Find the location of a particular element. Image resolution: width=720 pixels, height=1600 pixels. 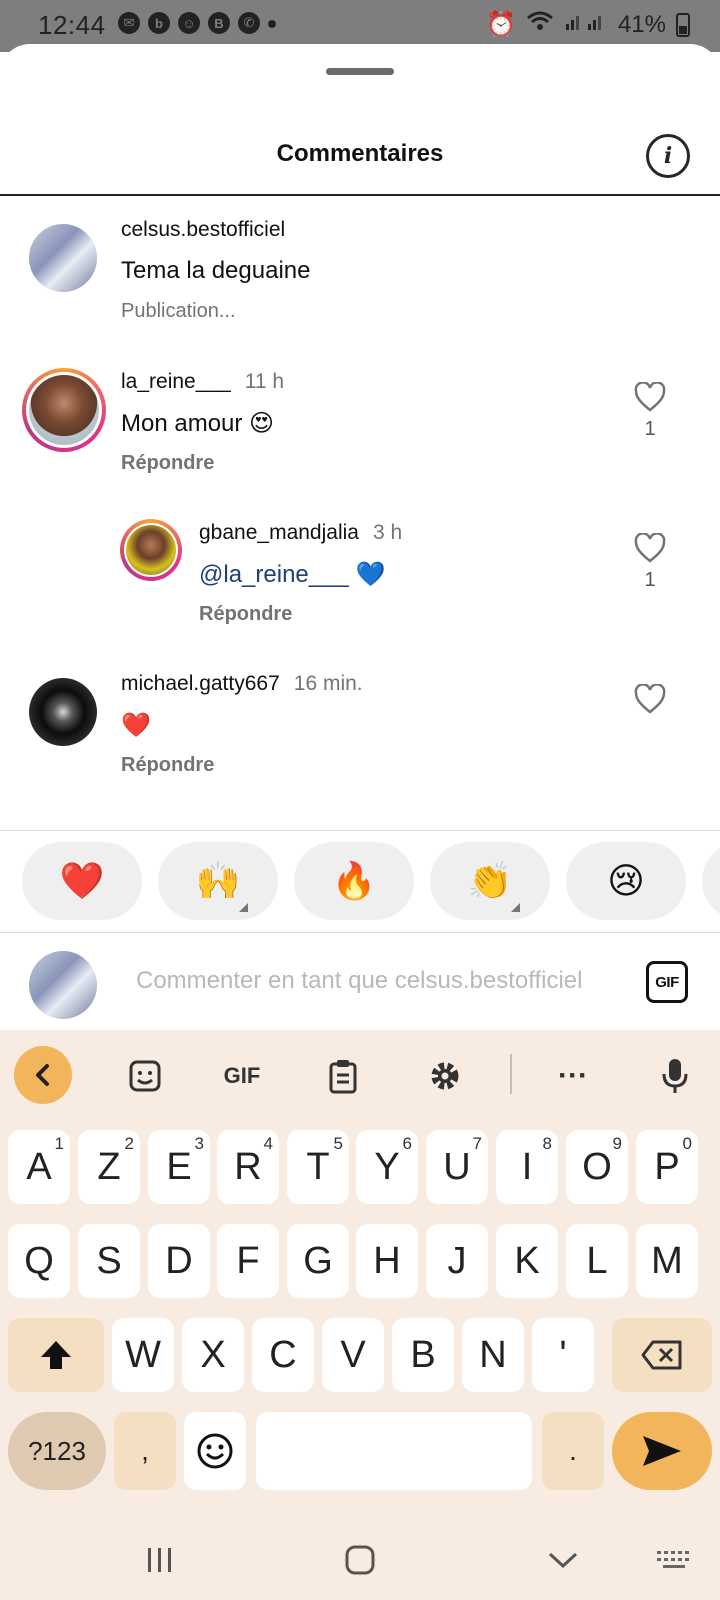

key-apostrophe: ' is located at coordinates (563, 1355).